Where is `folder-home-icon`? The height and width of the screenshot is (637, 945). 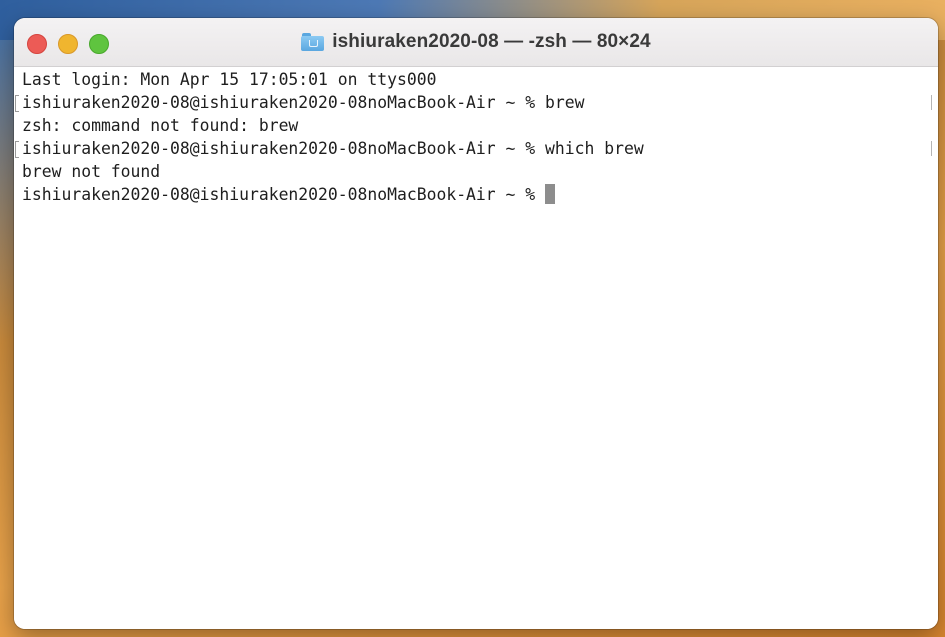 folder-home-icon is located at coordinates (313, 42).